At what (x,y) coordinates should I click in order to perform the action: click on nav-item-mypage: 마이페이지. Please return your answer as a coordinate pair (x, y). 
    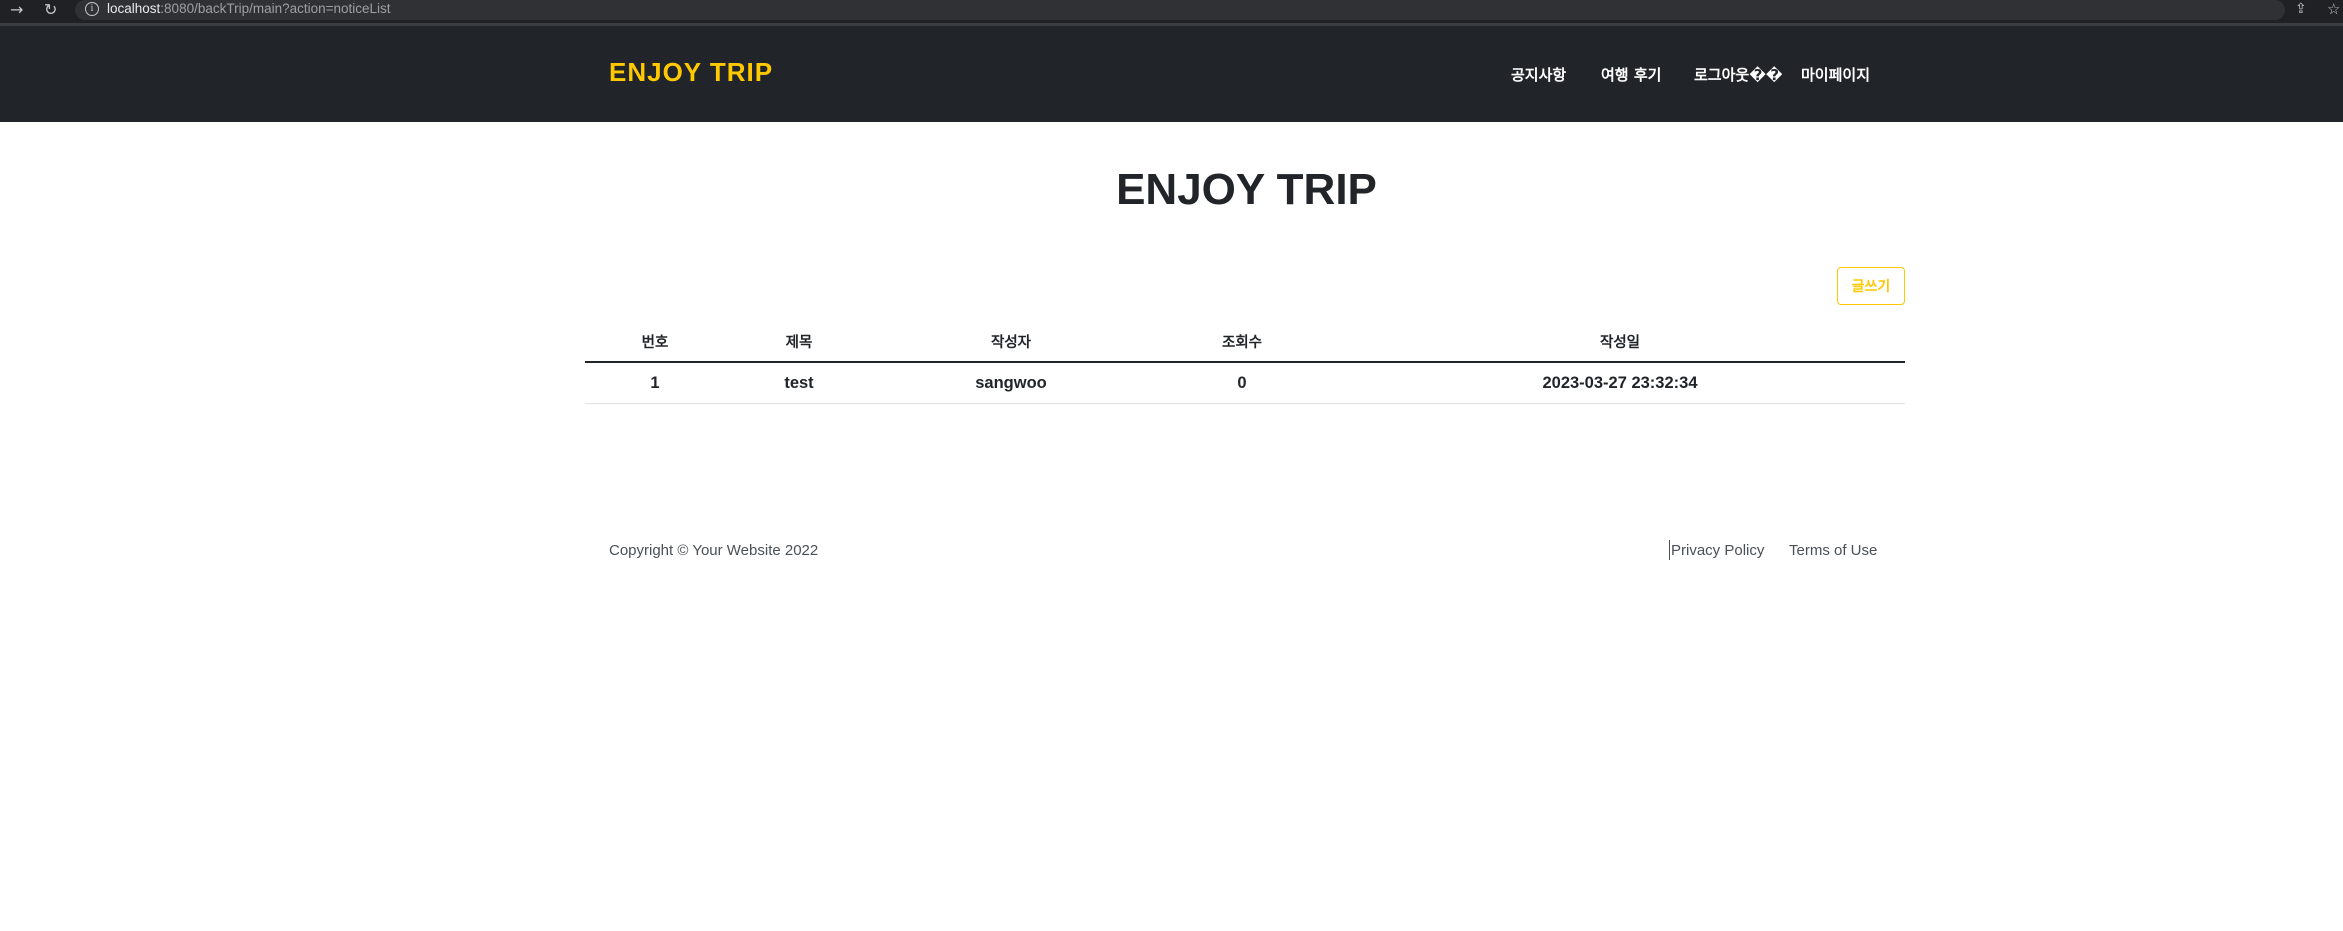
    Looking at the image, I should click on (1835, 74).